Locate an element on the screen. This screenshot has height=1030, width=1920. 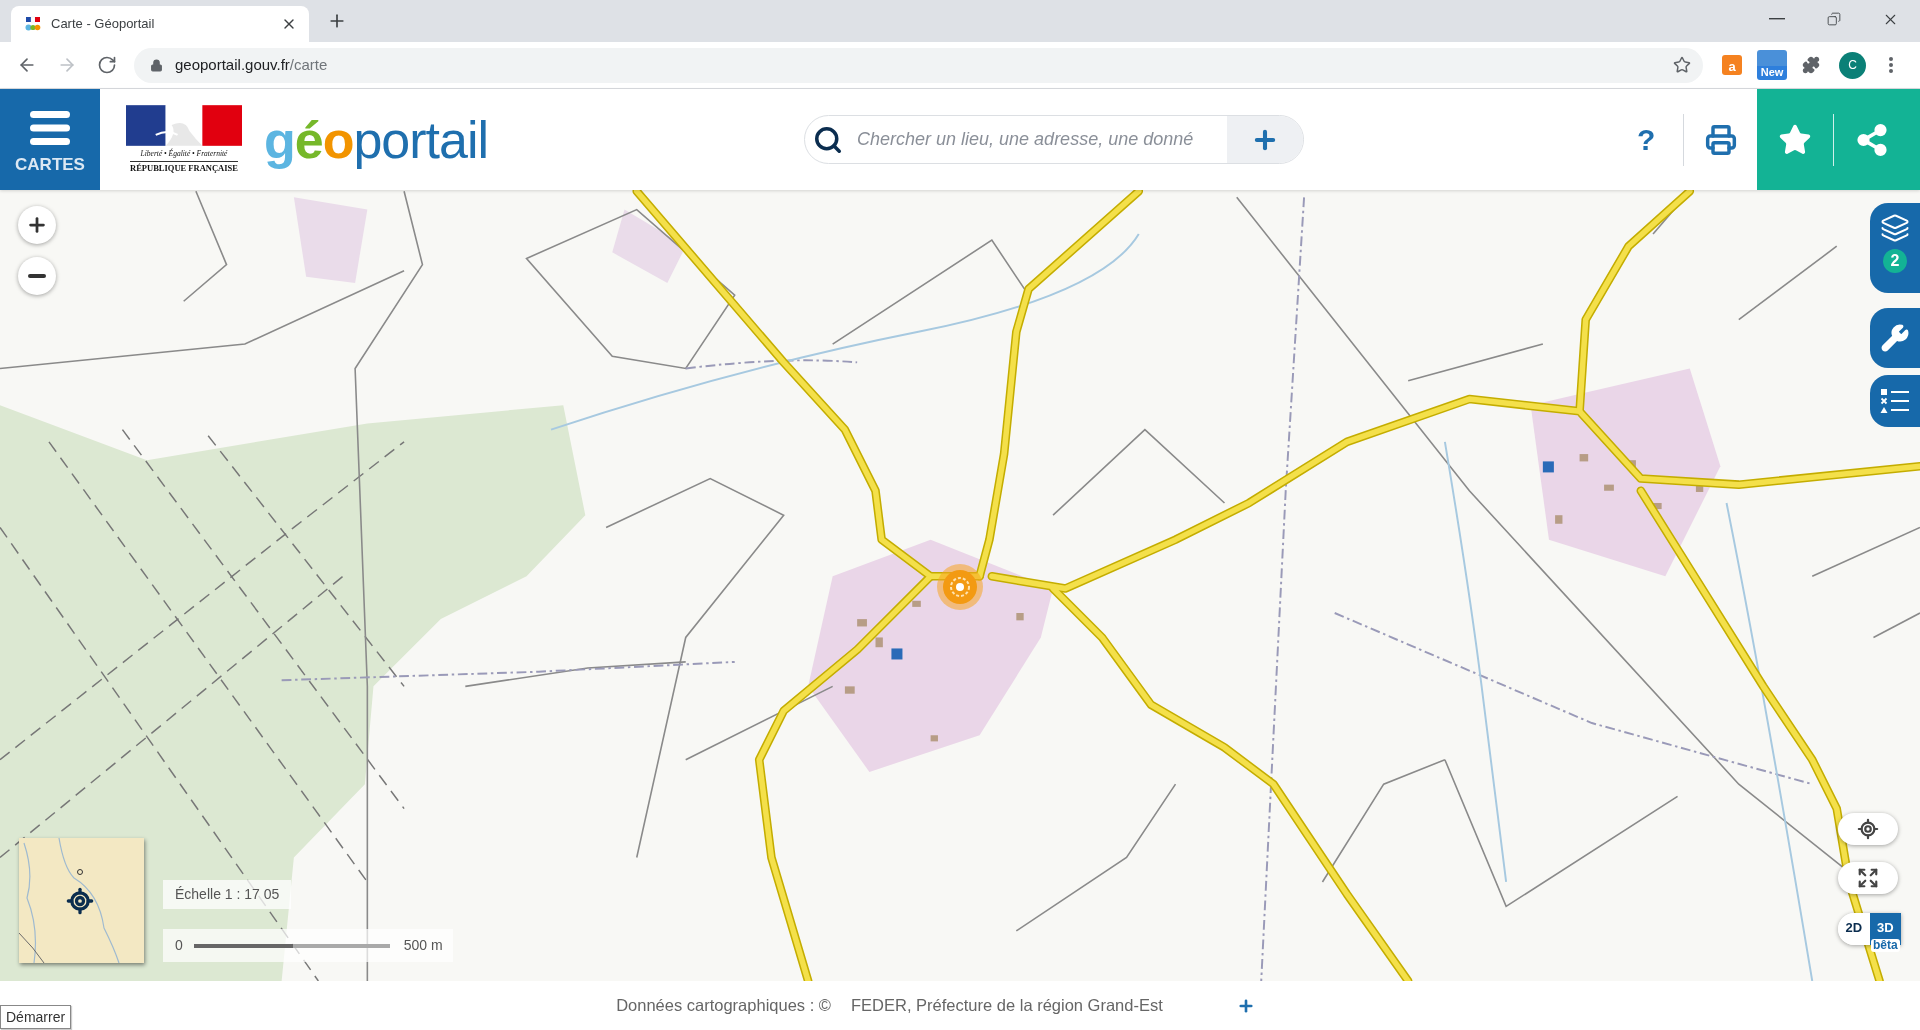
lock-icon is located at coordinates (156, 65).